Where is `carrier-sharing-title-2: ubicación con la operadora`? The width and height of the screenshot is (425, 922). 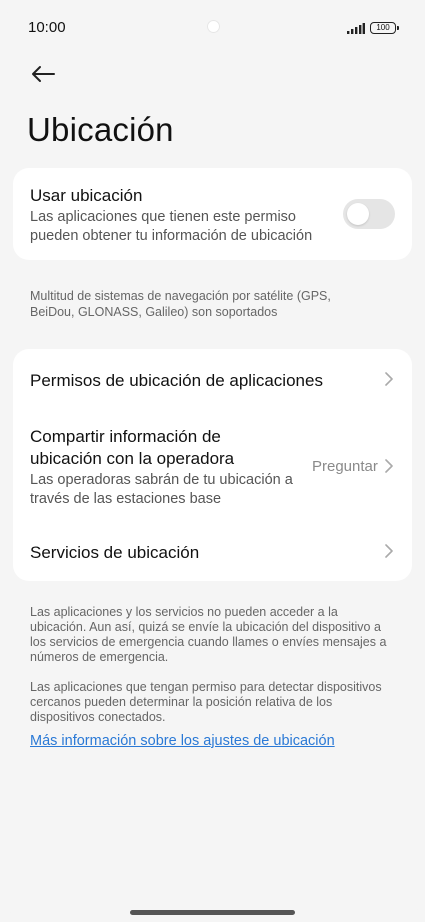 carrier-sharing-title-2: ubicación con la operadora is located at coordinates (132, 458).